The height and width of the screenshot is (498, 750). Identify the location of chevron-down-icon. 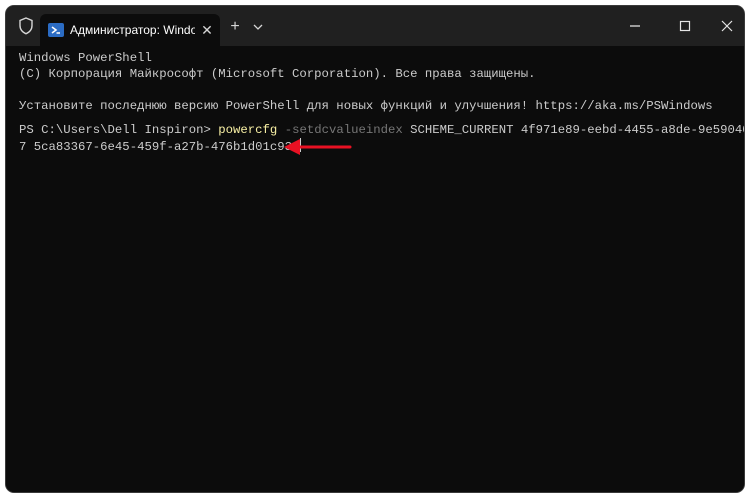
(258, 27).